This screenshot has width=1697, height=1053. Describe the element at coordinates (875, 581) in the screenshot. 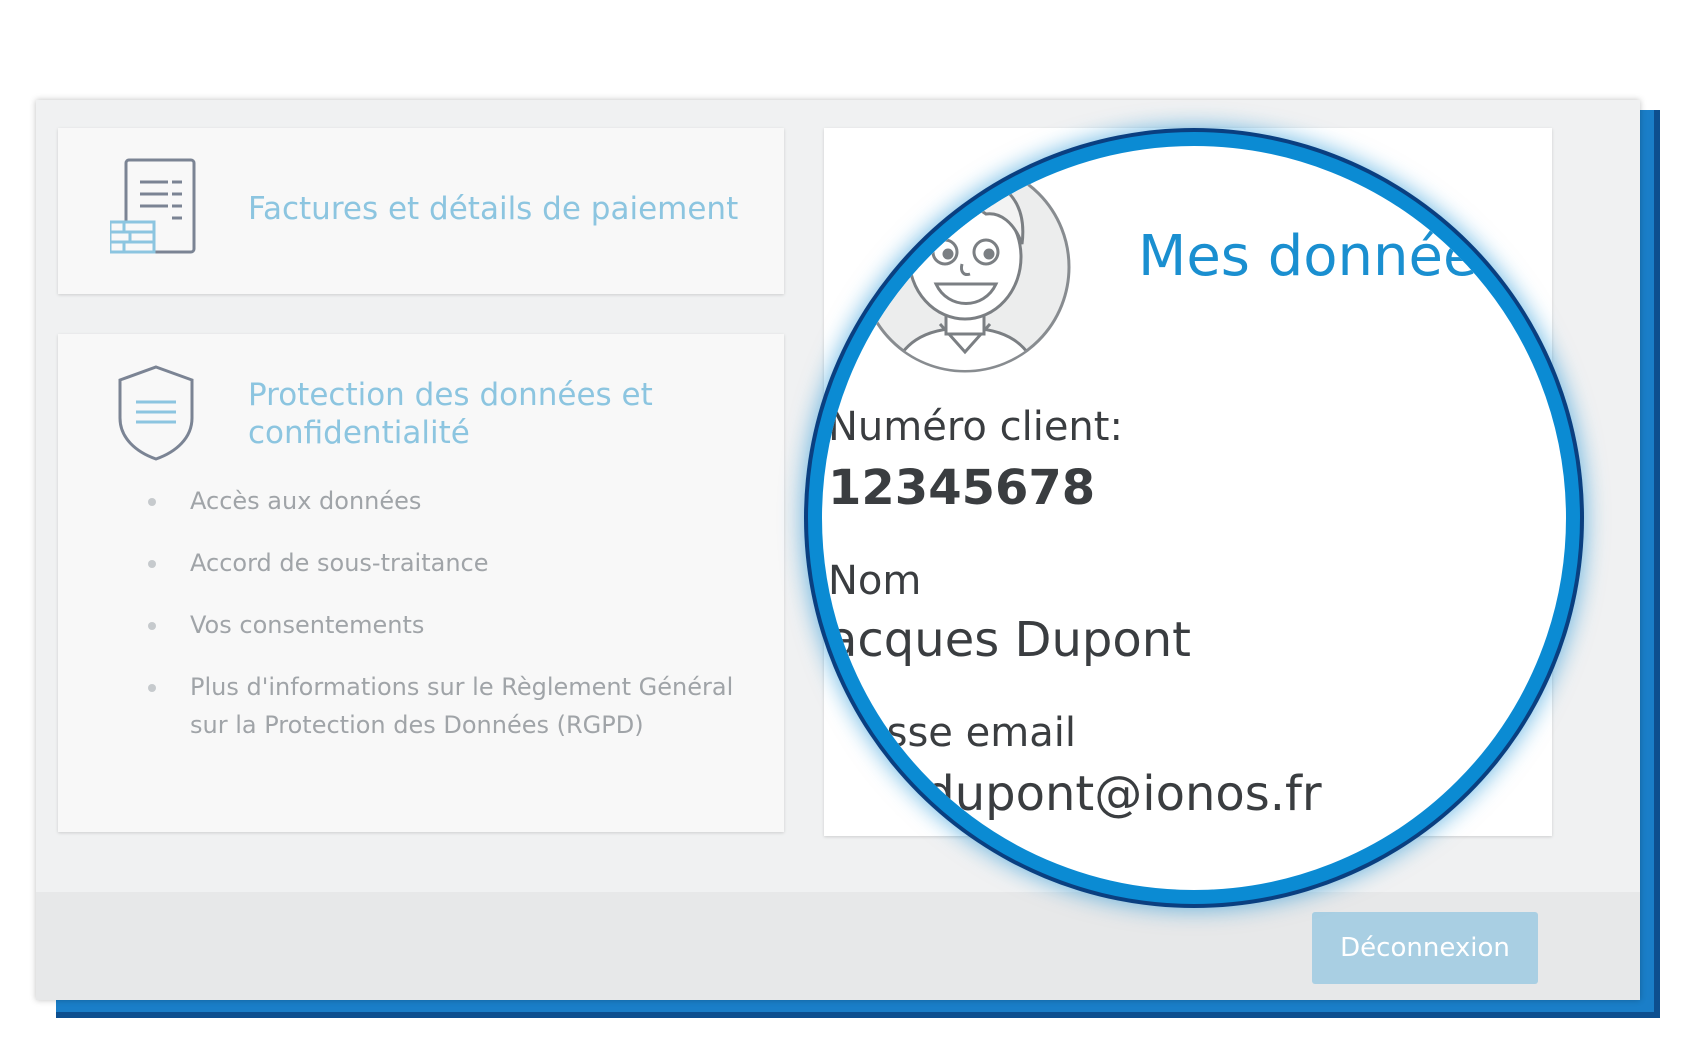

I see `name-label: Nom` at that location.